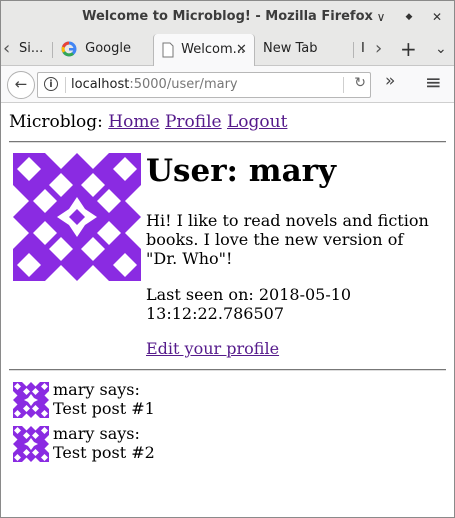  What do you see at coordinates (100, 84) in the screenshot?
I see `url-host: localhost` at bounding box center [100, 84].